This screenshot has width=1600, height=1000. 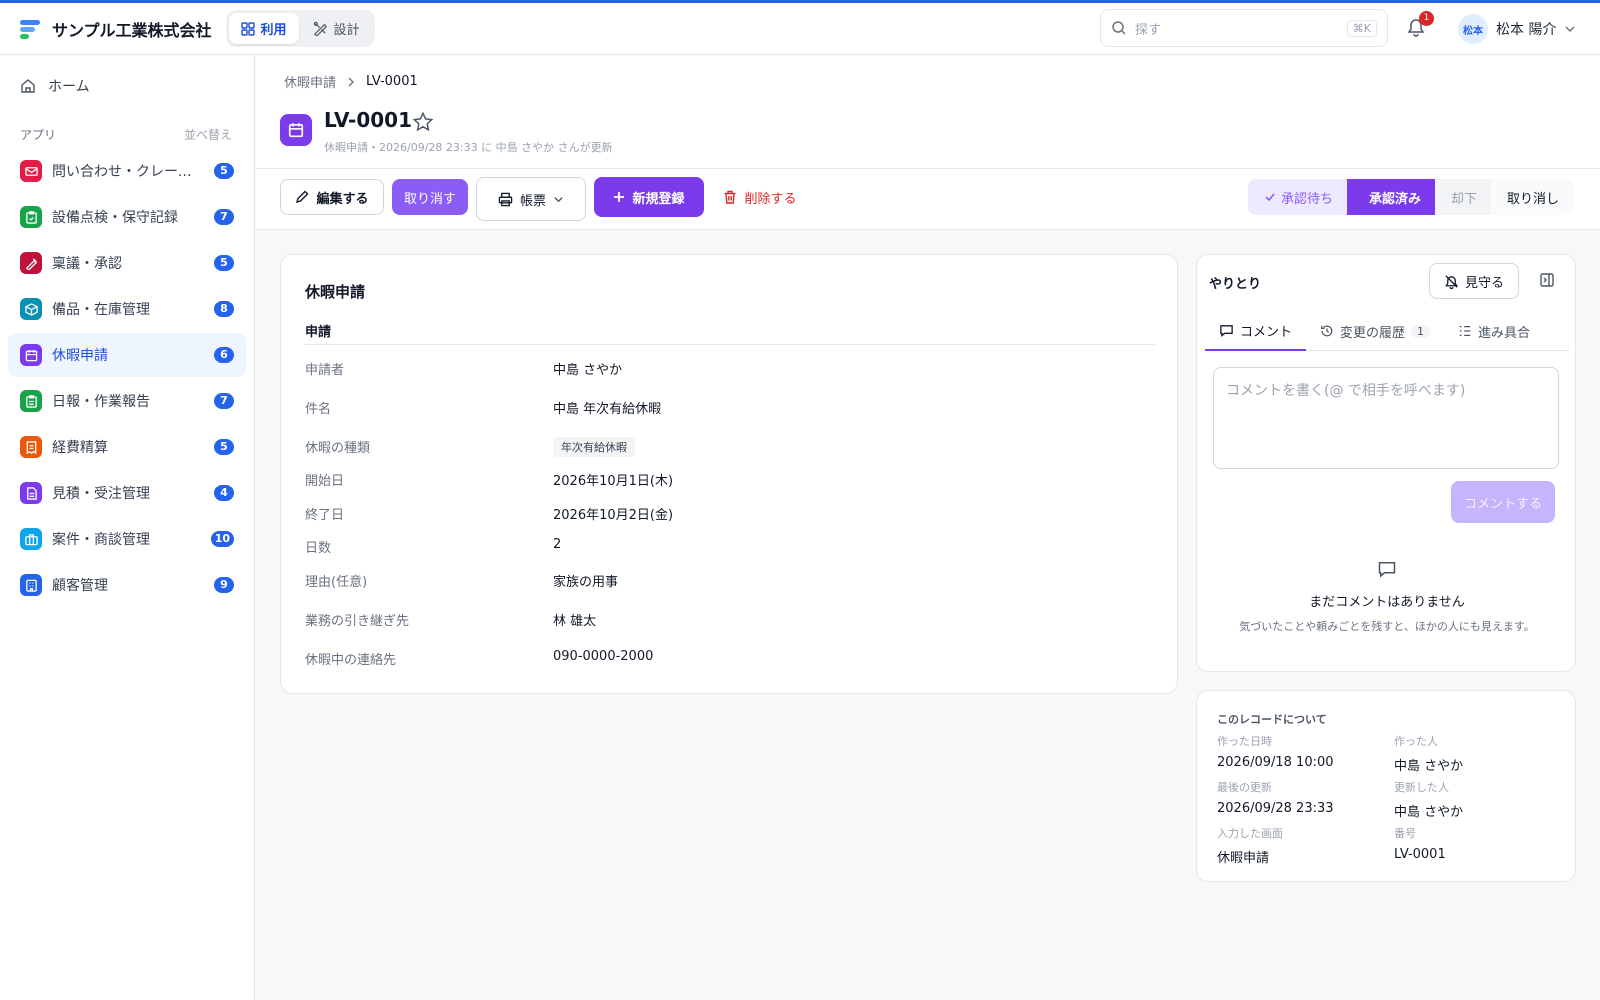 What do you see at coordinates (30, 29) in the screenshot?
I see `company-logo-icon` at bounding box center [30, 29].